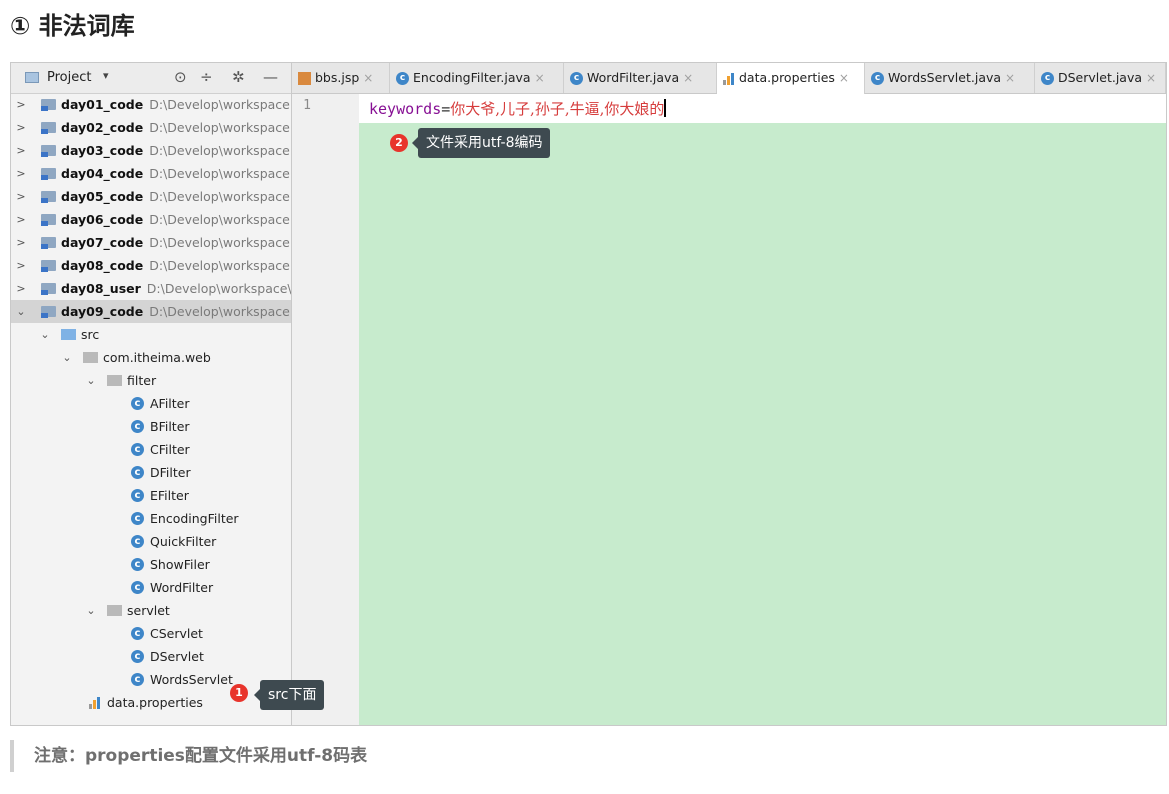  What do you see at coordinates (170, 403) in the screenshot?
I see `tree-label: AFilter` at bounding box center [170, 403].